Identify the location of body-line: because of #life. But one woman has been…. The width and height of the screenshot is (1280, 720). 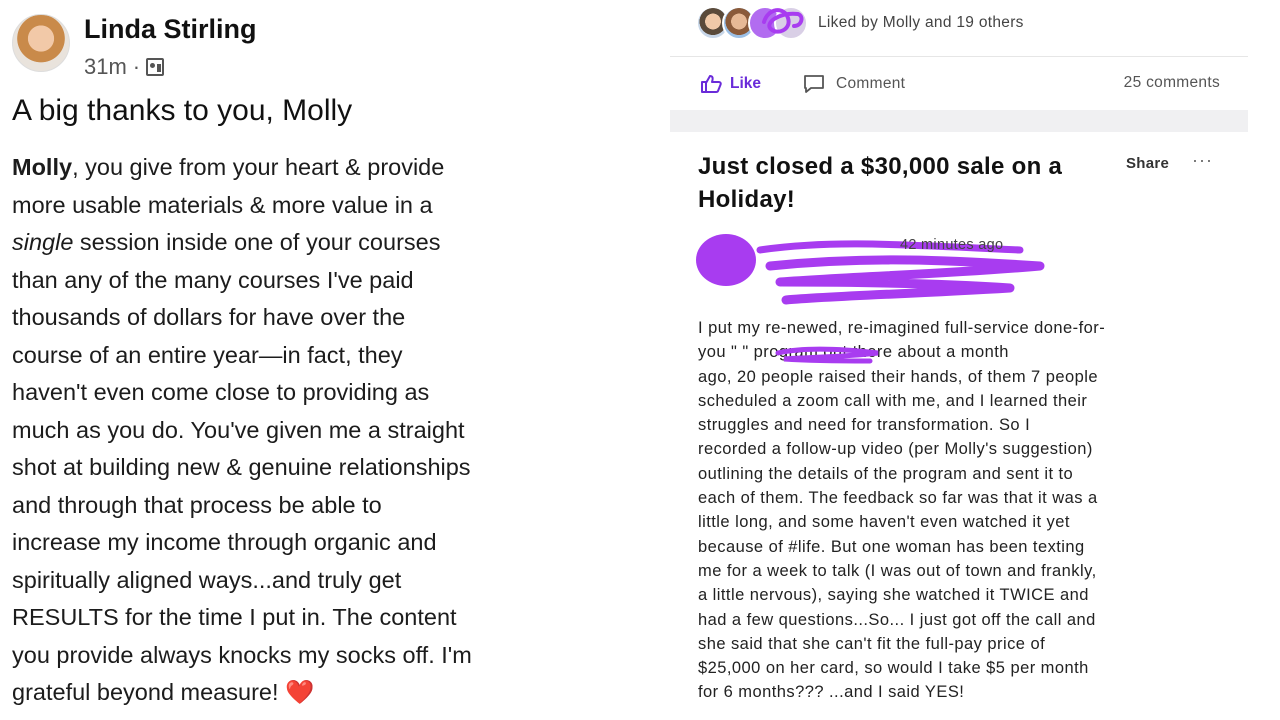
(891, 546).